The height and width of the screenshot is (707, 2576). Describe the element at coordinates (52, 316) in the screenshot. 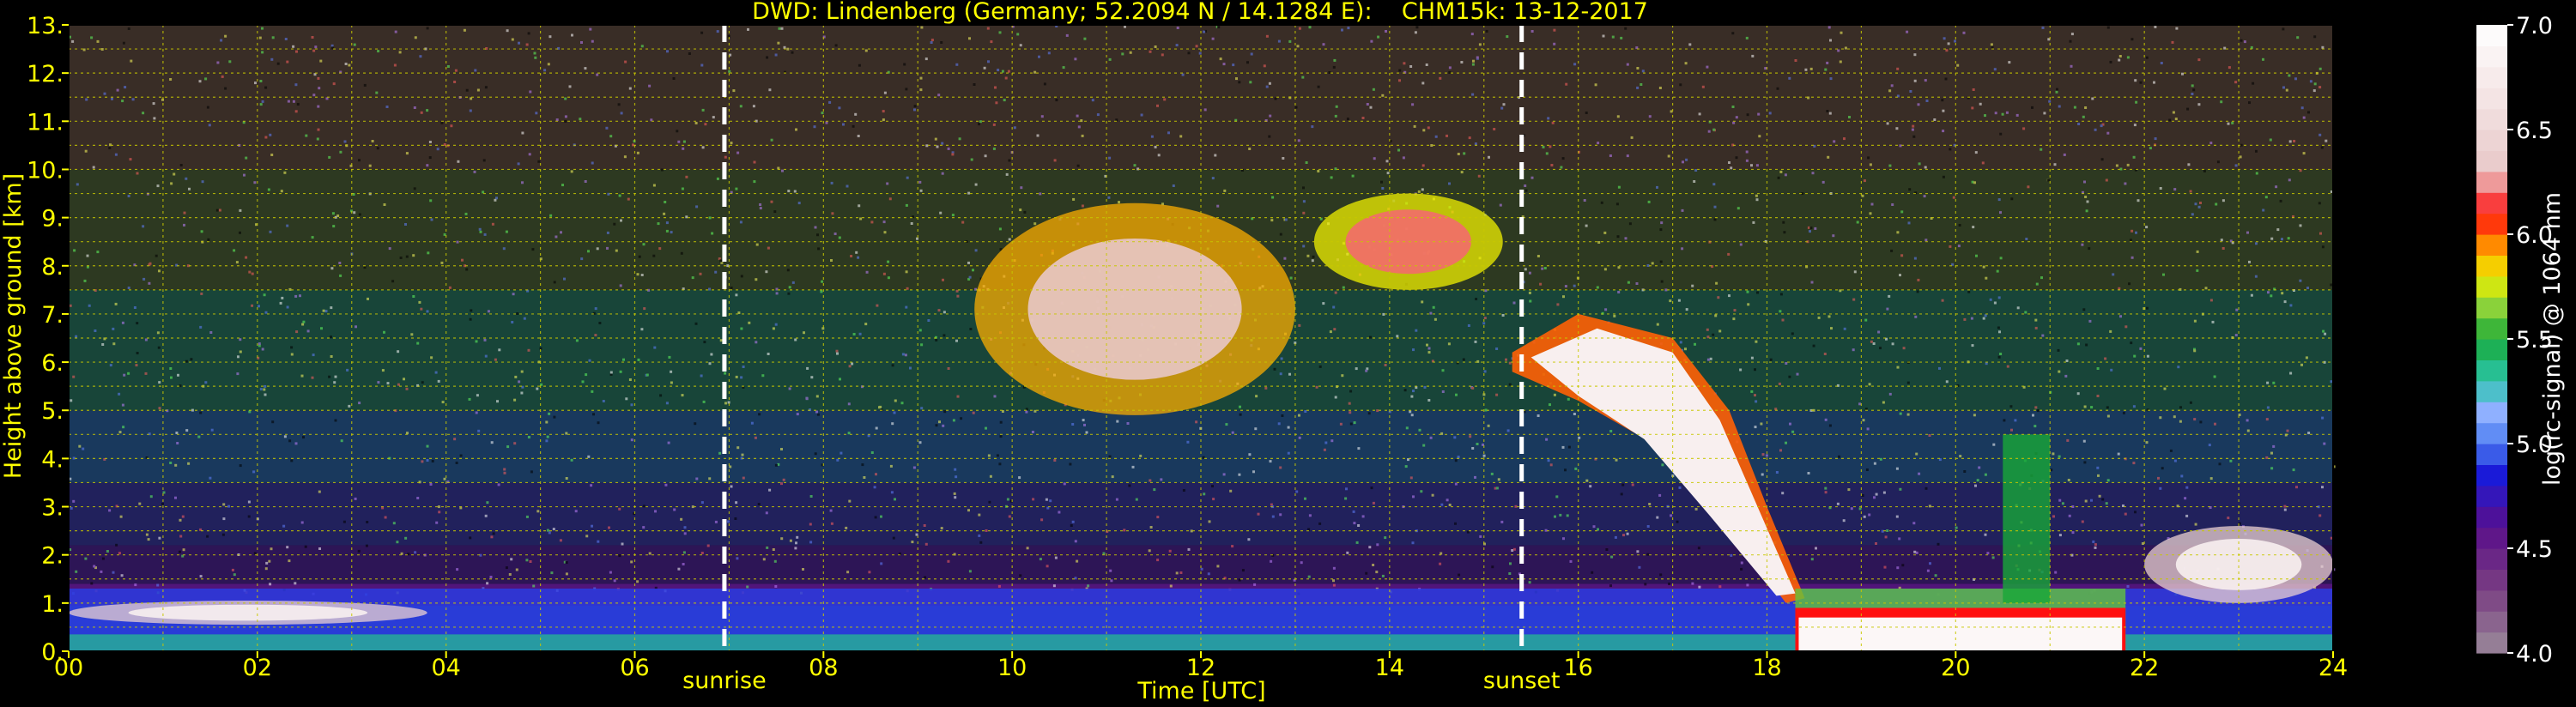

I see `y-tick-label: 7.` at that location.